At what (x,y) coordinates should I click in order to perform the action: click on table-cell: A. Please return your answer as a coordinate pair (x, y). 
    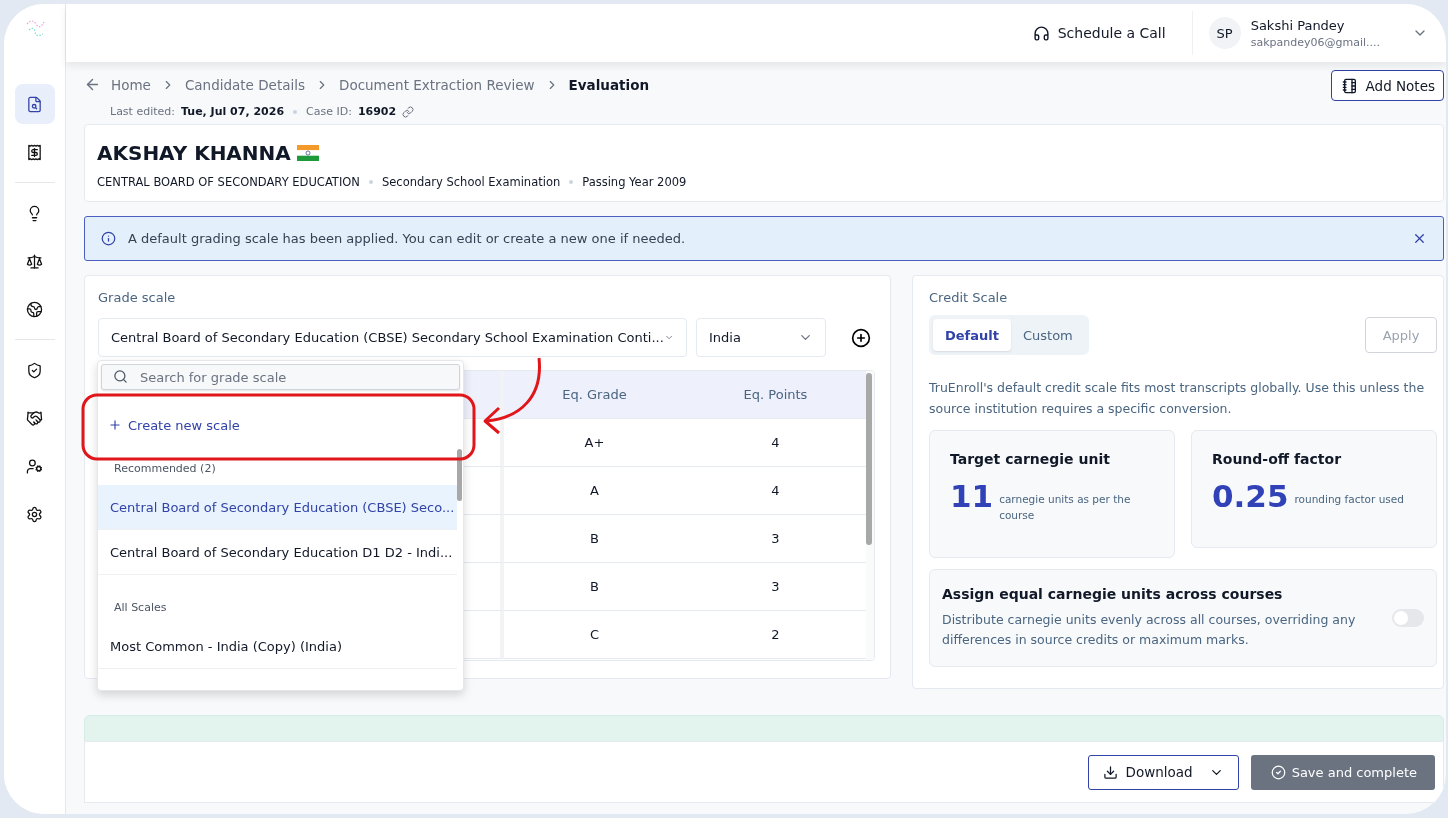
    Looking at the image, I should click on (594, 491).